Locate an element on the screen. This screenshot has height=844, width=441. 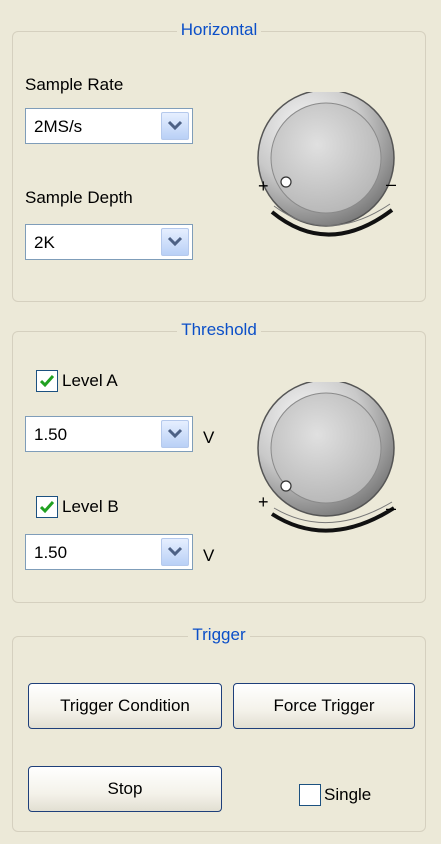
level-a-checkbox is located at coordinates (47, 381).